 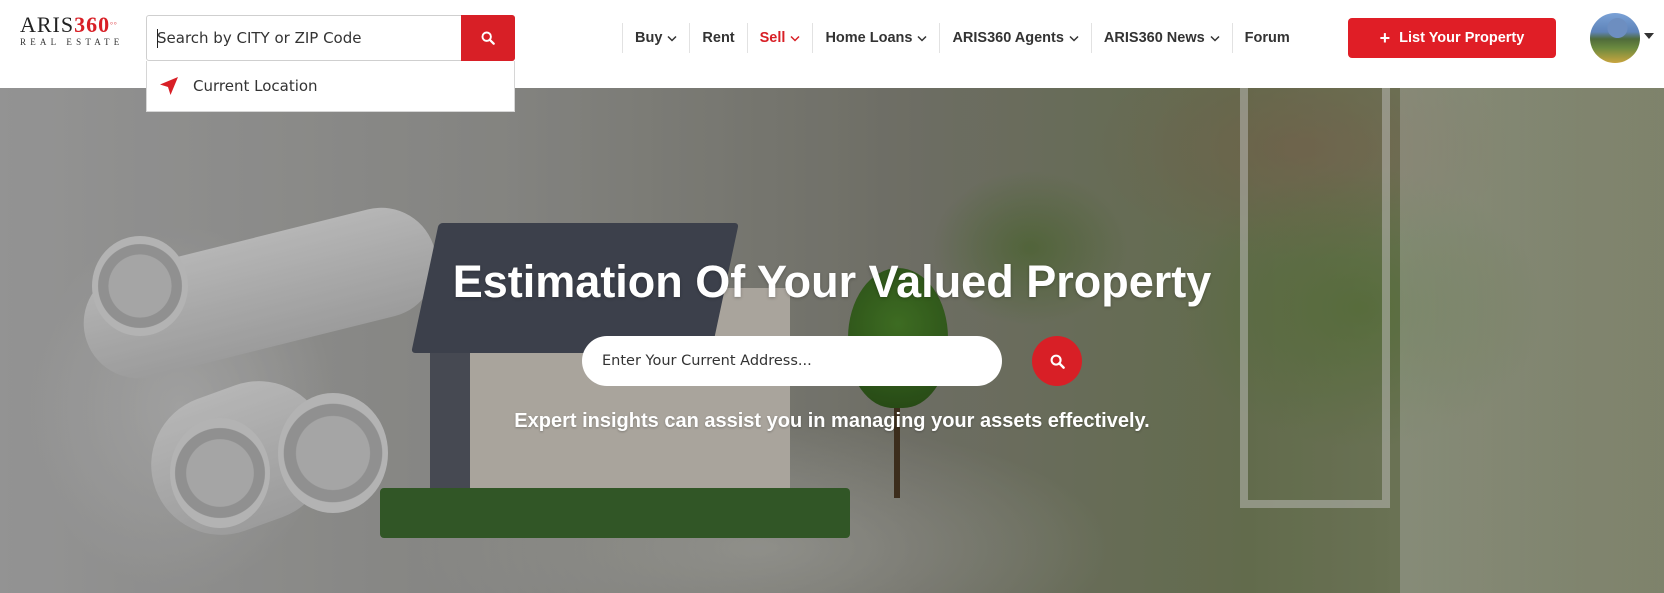 I want to click on location-arrow-icon, so click(x=169, y=86).